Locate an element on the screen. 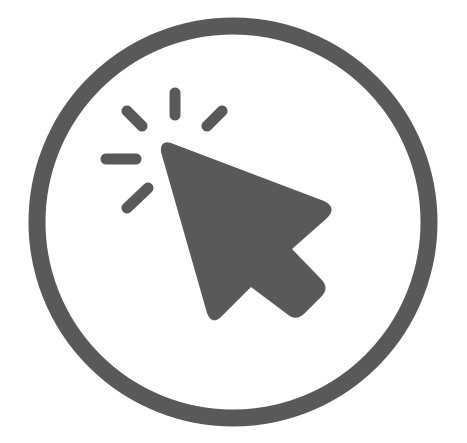 The height and width of the screenshot is (443, 467). click-ray-top-left is located at coordinates (134, 118).